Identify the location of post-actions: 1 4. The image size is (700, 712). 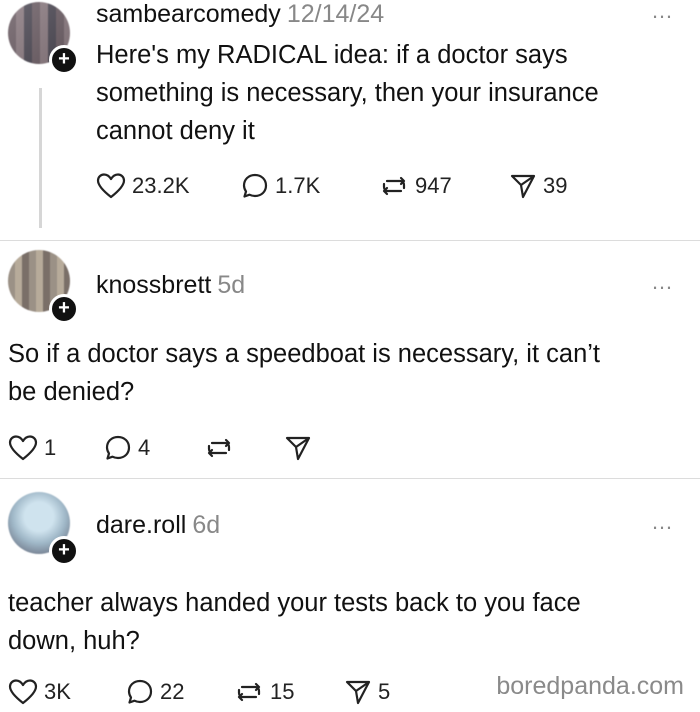
(160, 448).